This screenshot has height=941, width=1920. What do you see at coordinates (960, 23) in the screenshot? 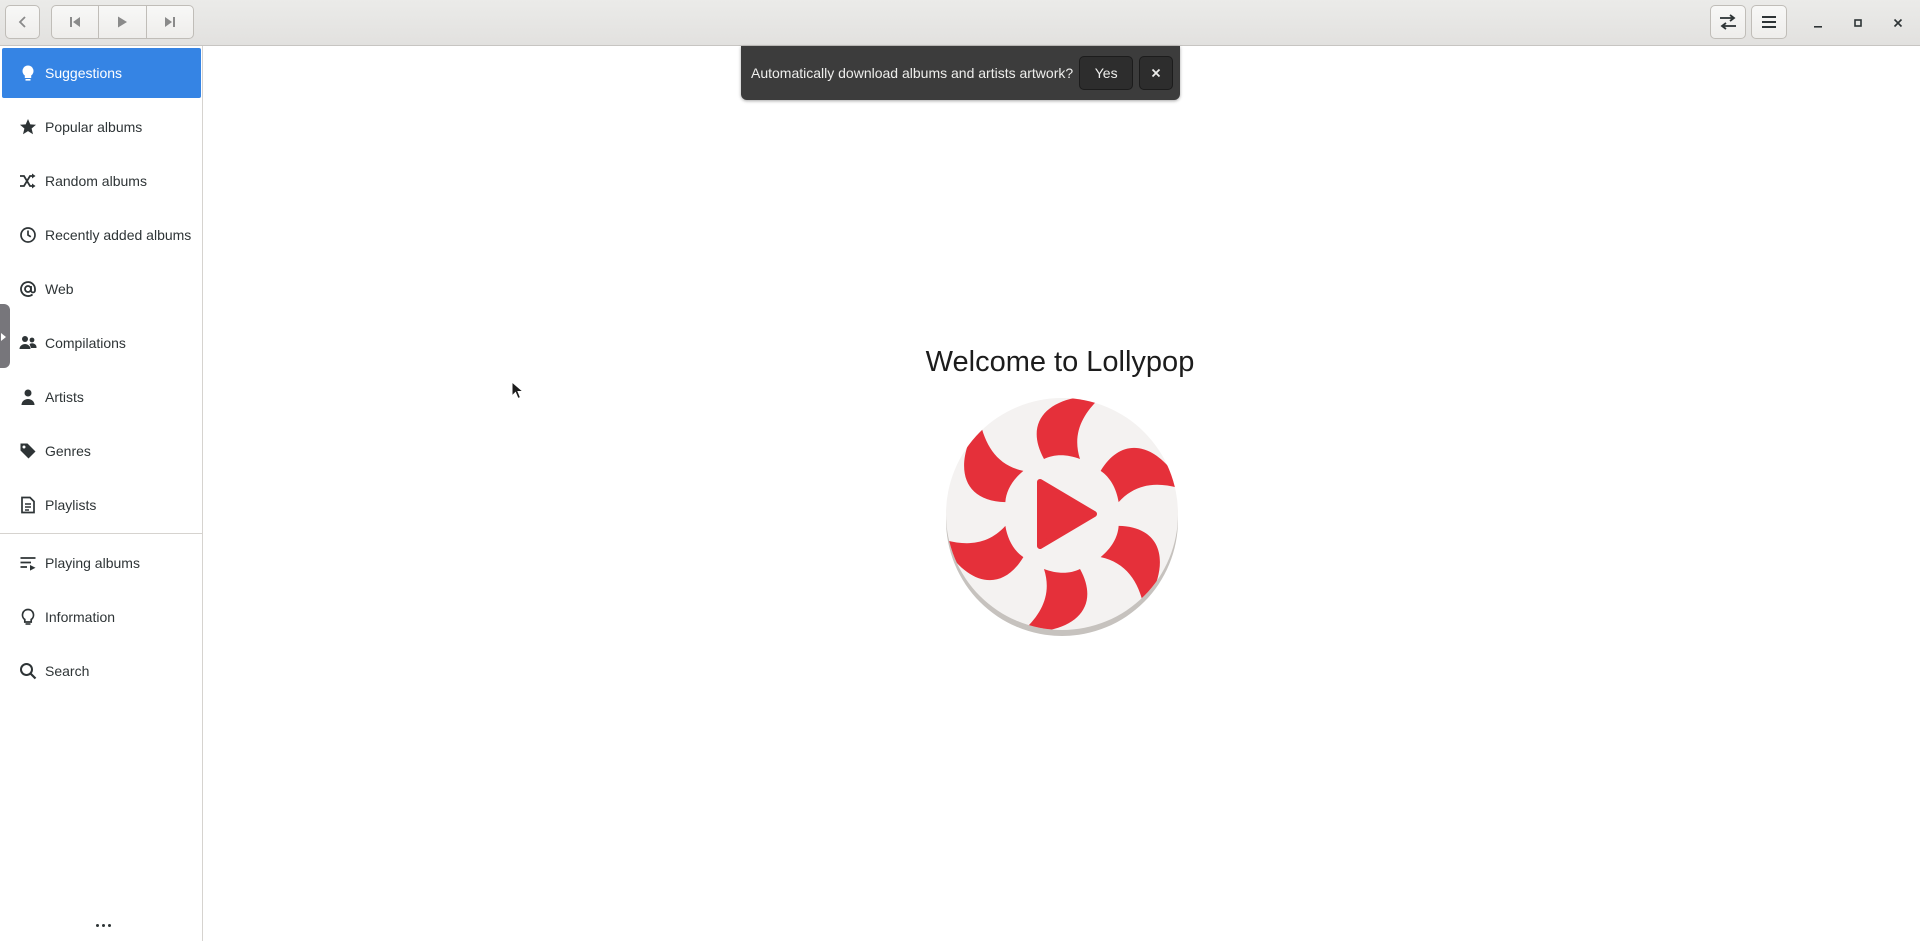
I see `header-bar` at bounding box center [960, 23].